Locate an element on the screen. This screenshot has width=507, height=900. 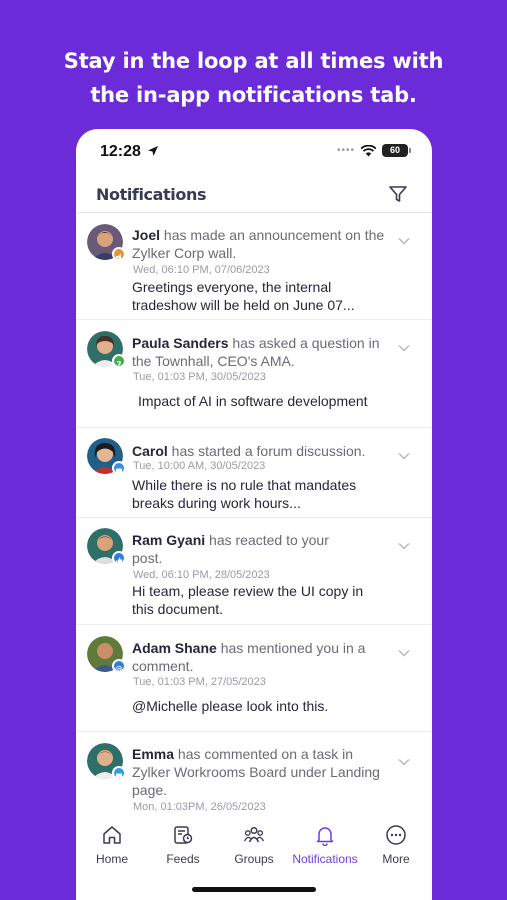
status-icons: •••• 60 is located at coordinates (373, 150).